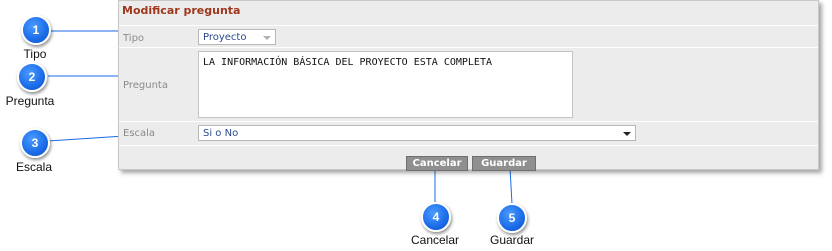 The height and width of the screenshot is (251, 832). What do you see at coordinates (436, 217) in the screenshot?
I see `callout-badge-4: 4` at bounding box center [436, 217].